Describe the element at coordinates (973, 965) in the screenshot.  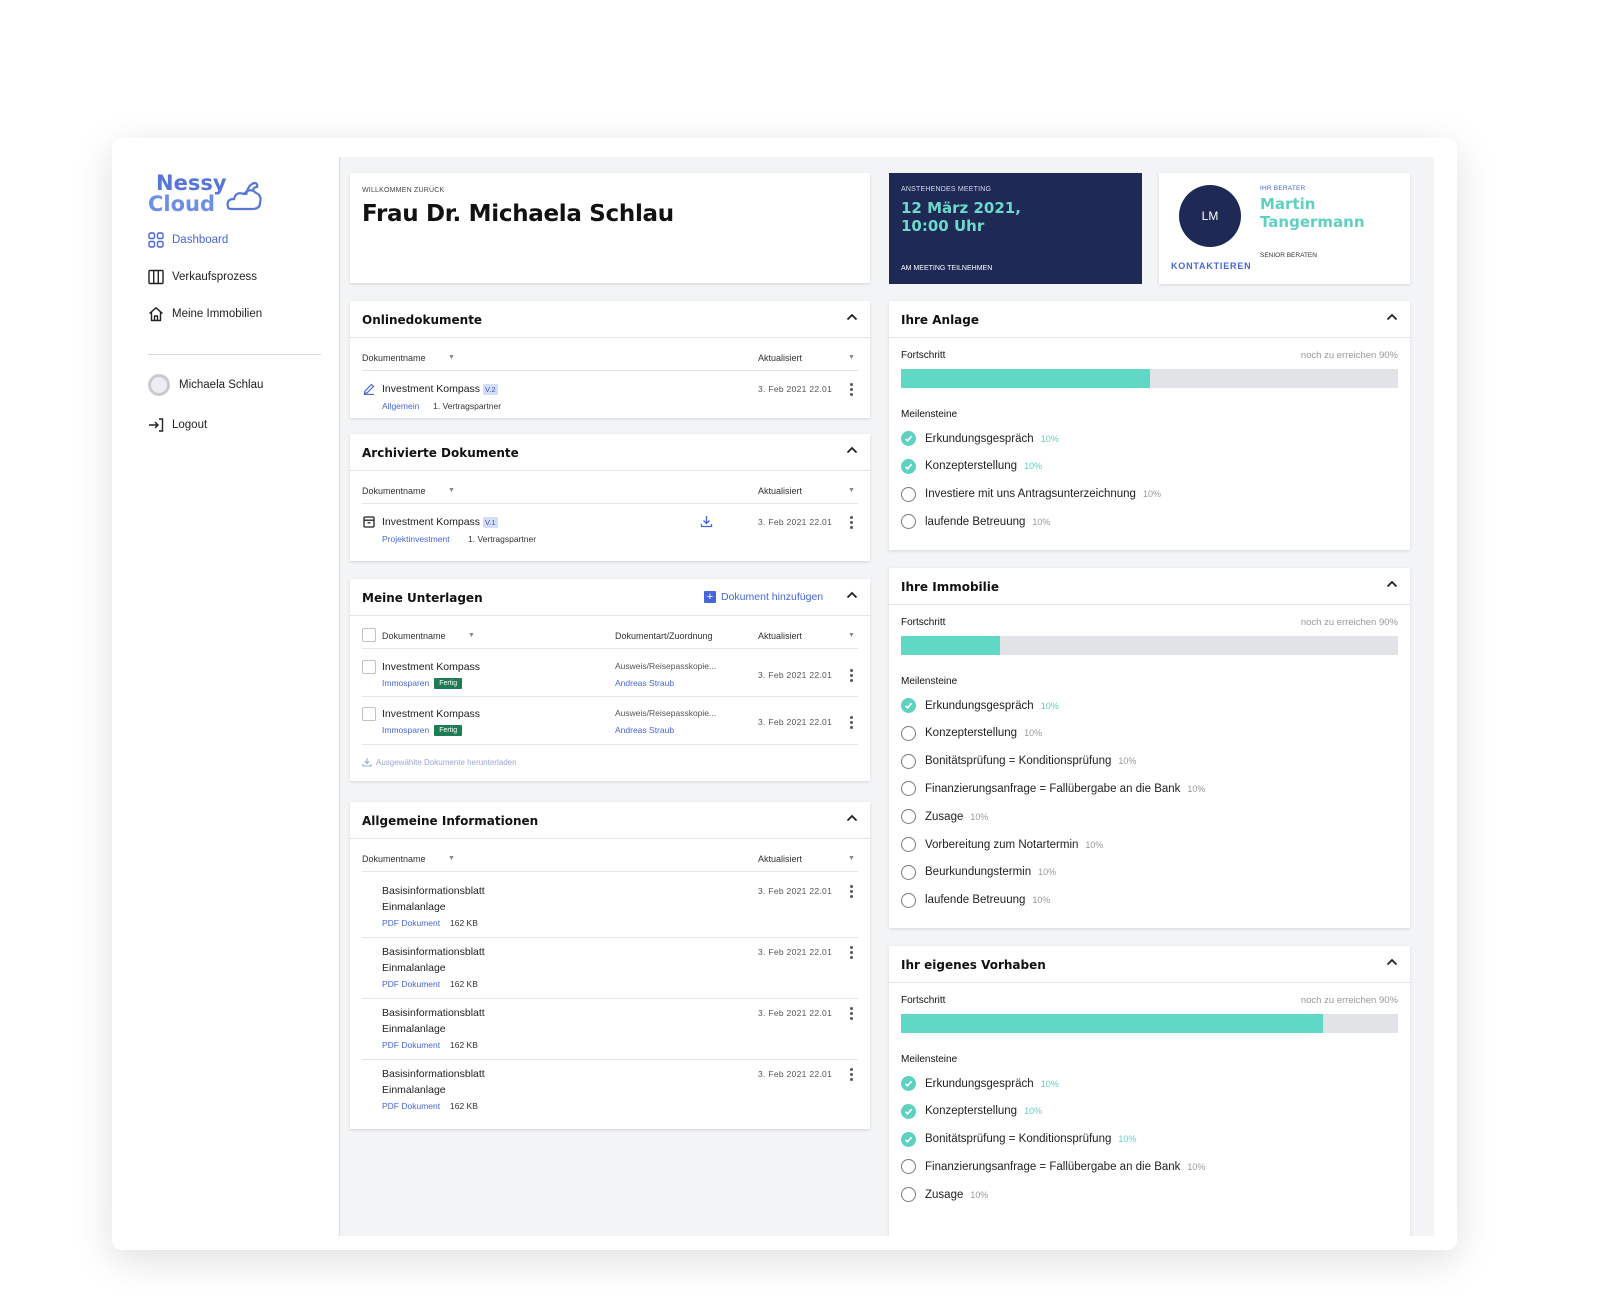
I see `panel-title: Ihr eigenes Vorhaben` at that location.